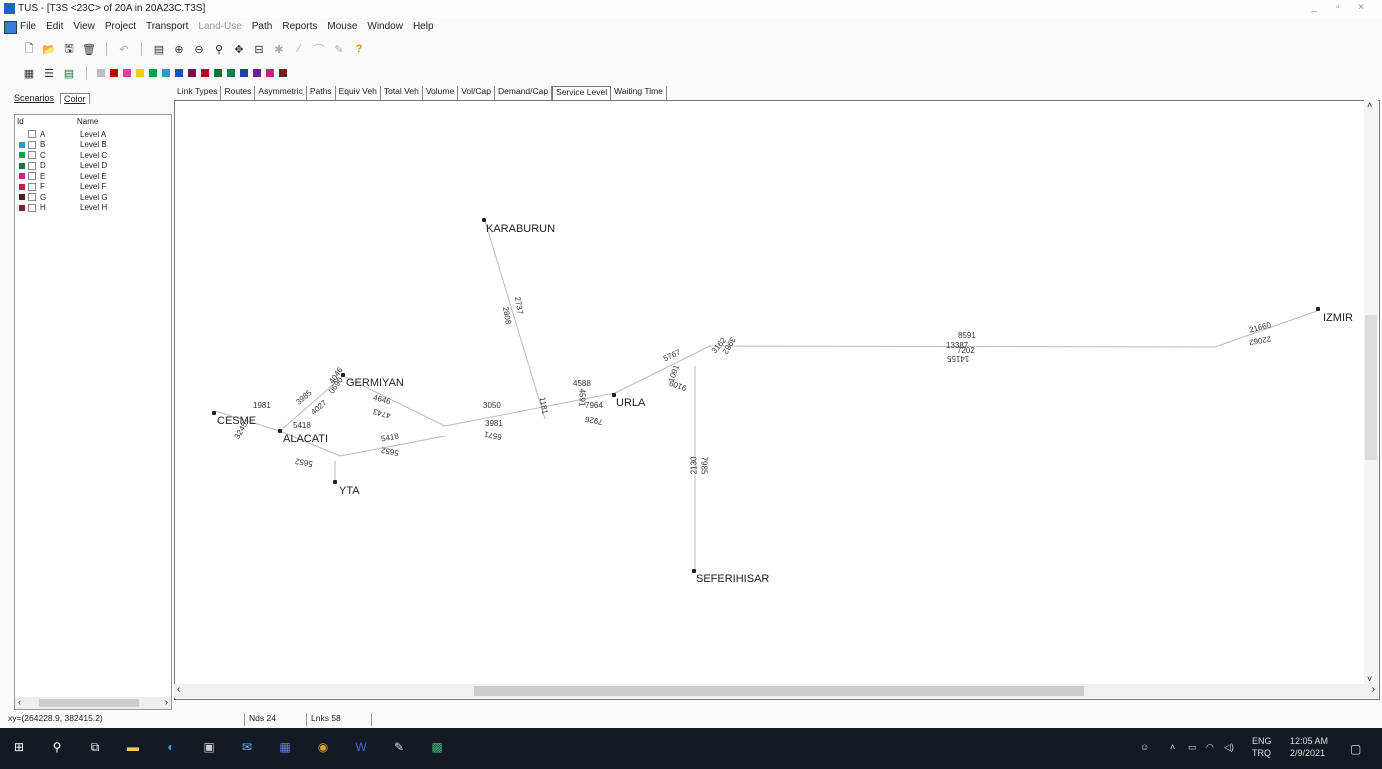 This screenshot has width=1382, height=769. Describe the element at coordinates (779, 691) in the screenshot. I see `horizontal-scroll-thumb` at that location.